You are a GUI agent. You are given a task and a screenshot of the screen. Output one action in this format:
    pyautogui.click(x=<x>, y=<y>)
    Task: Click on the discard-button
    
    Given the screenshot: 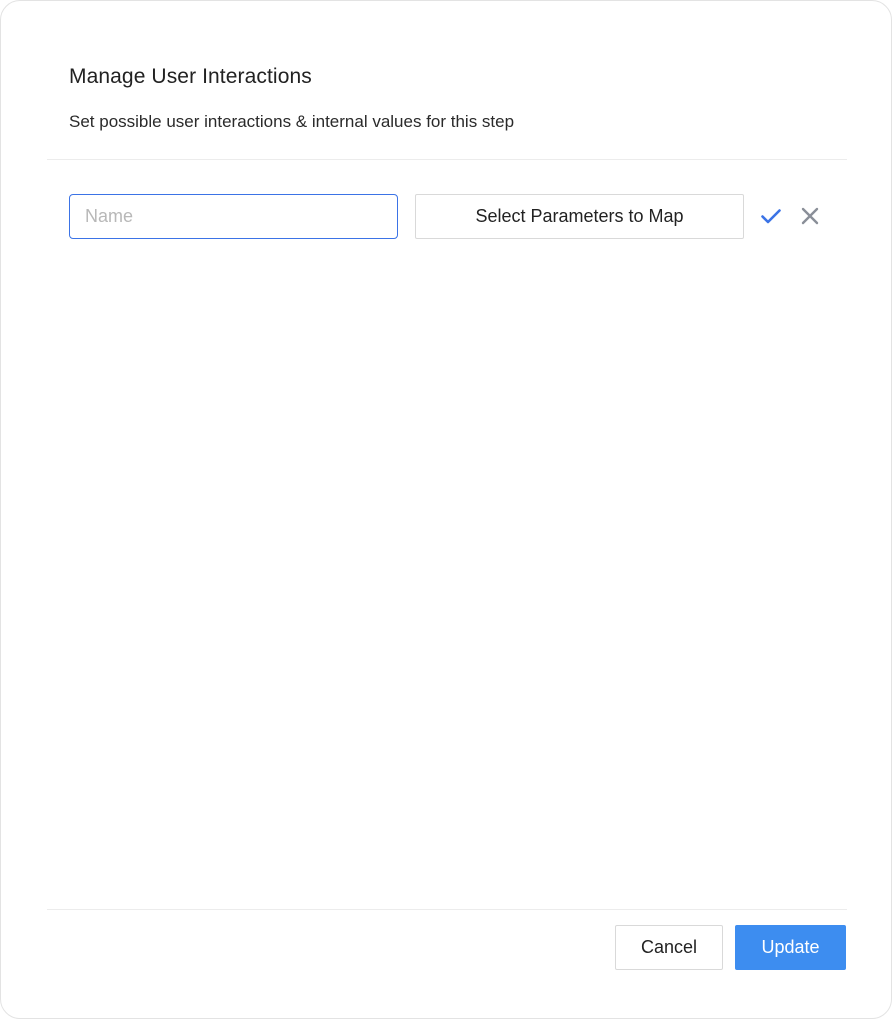 What is the action you would take?
    pyautogui.click(x=810, y=216)
    